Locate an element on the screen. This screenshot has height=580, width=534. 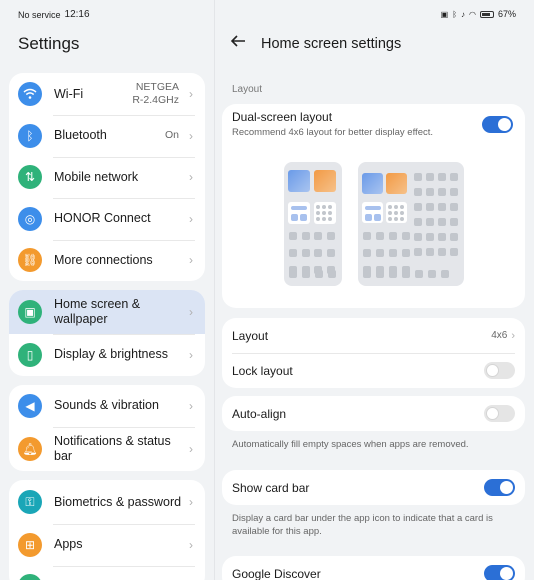
wifi-network-name: NETGEA R-2.4GHz is located at coordinates (155, 93).